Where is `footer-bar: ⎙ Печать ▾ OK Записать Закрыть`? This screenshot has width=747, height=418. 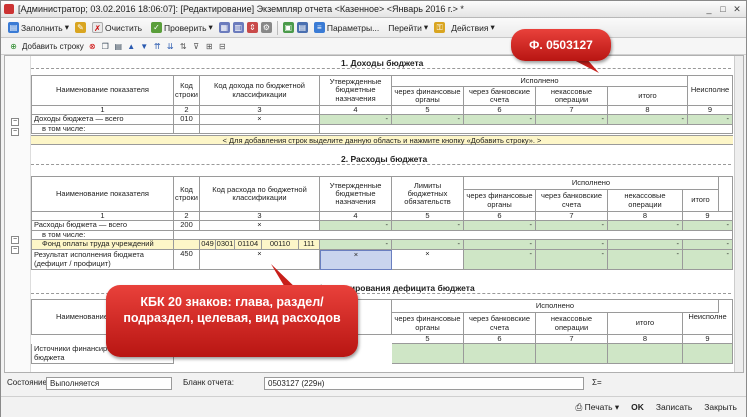 footer-bar: ⎙ Печать ▾ OK Записать Закрыть is located at coordinates (373, 406).